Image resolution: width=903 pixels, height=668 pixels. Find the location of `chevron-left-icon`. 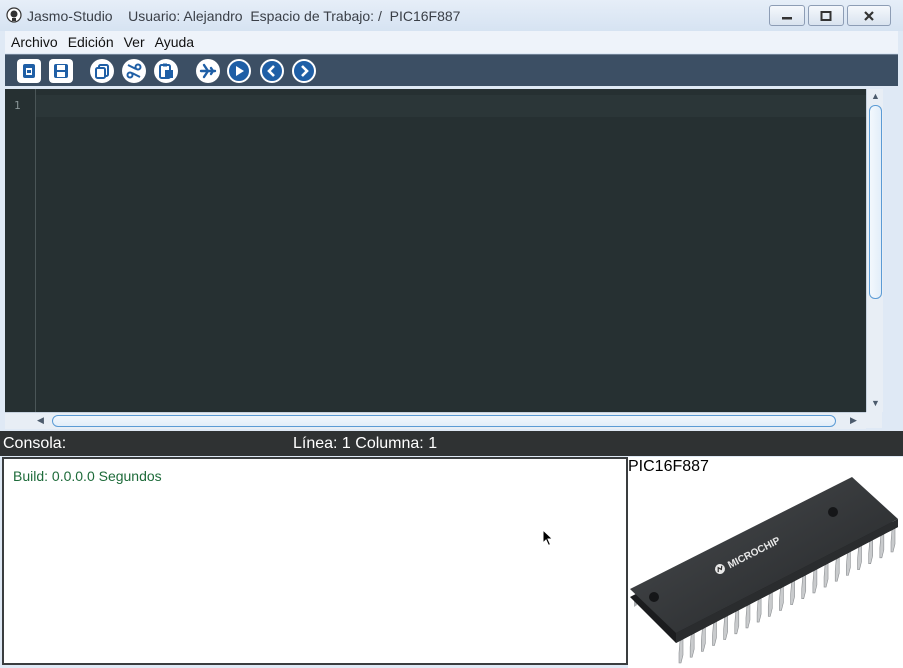

chevron-left-icon is located at coordinates (271, 71).